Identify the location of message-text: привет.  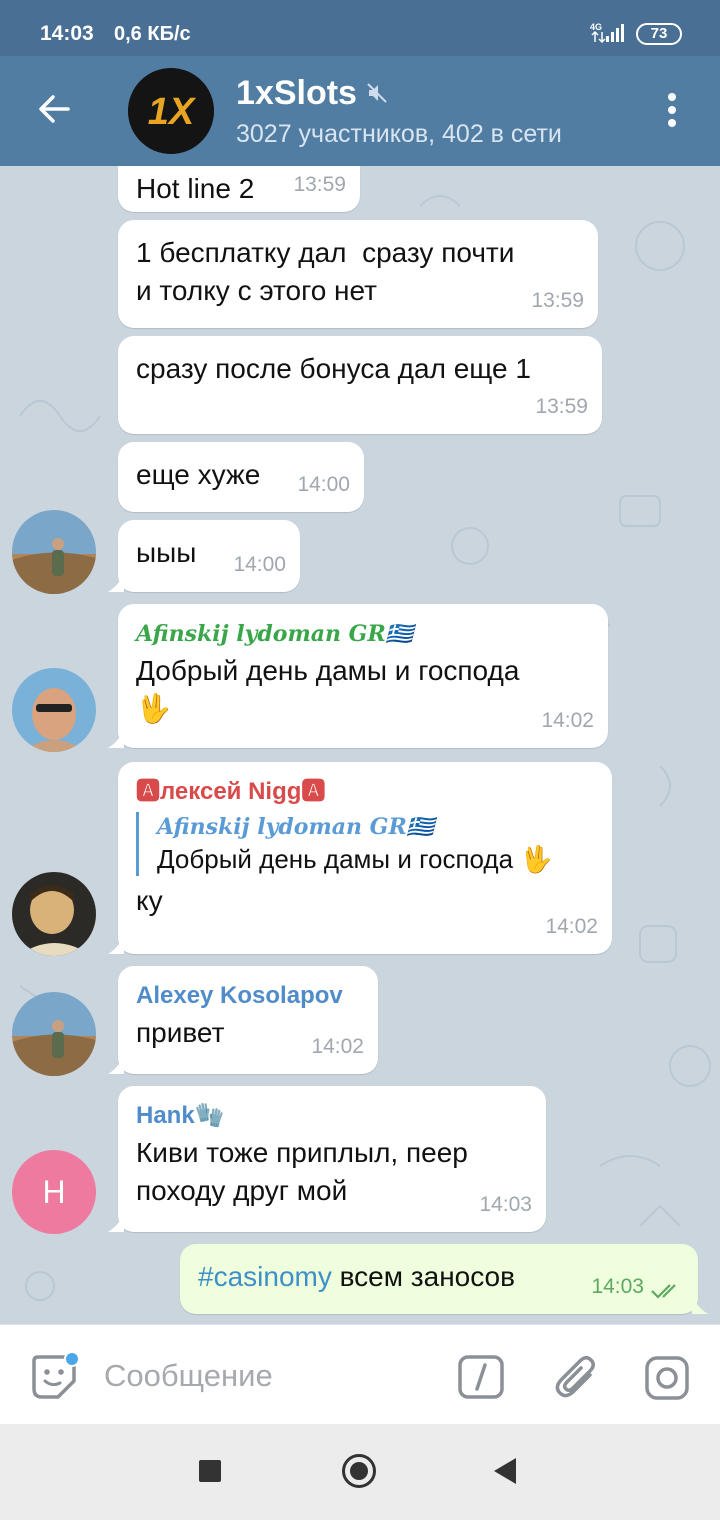
(180, 1032).